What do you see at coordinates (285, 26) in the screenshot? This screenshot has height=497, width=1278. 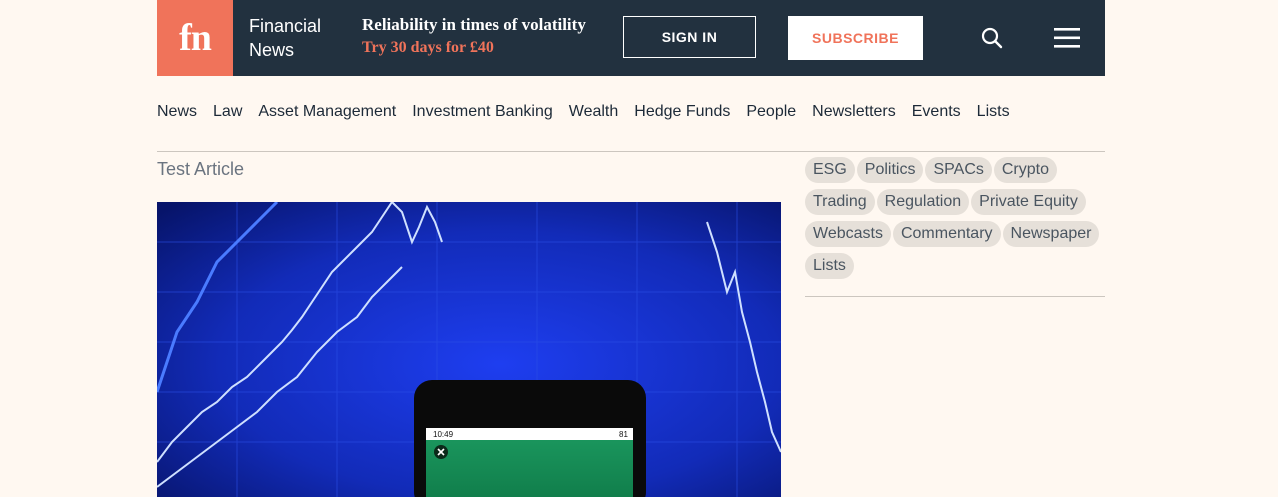 I see `brand-line-1: Financial` at bounding box center [285, 26].